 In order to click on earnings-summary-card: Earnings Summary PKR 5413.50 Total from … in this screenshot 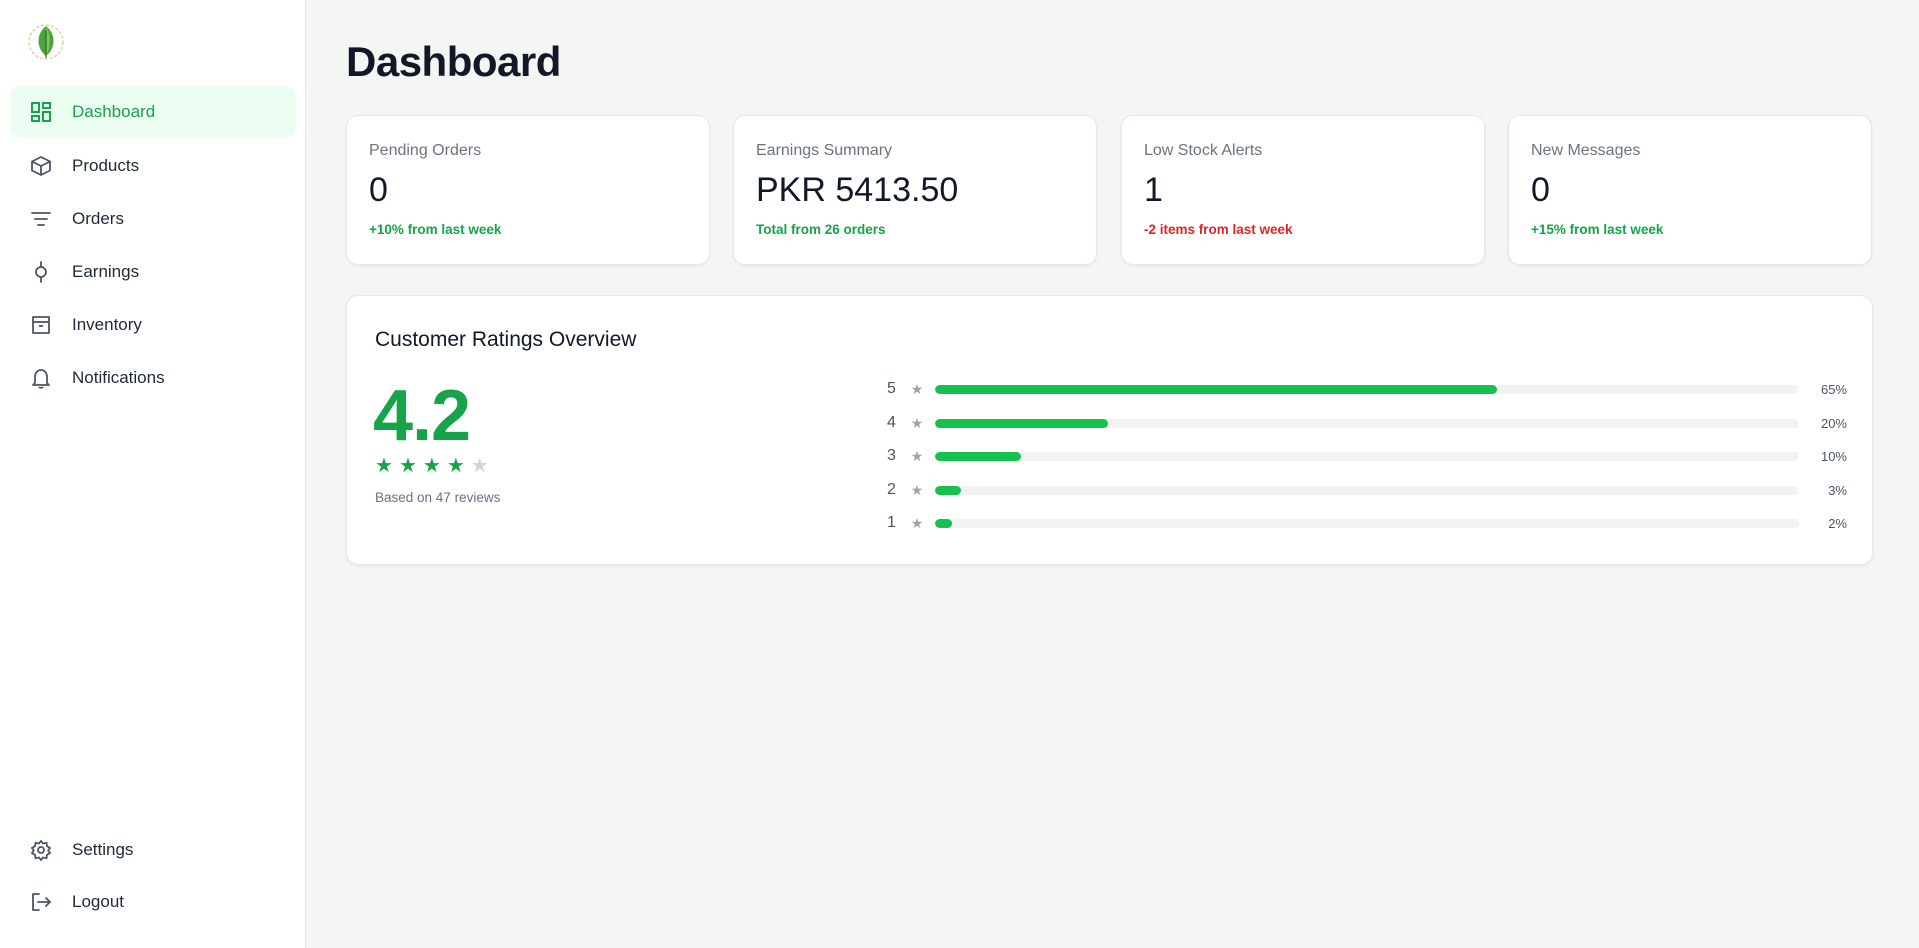, I will do `click(915, 190)`.